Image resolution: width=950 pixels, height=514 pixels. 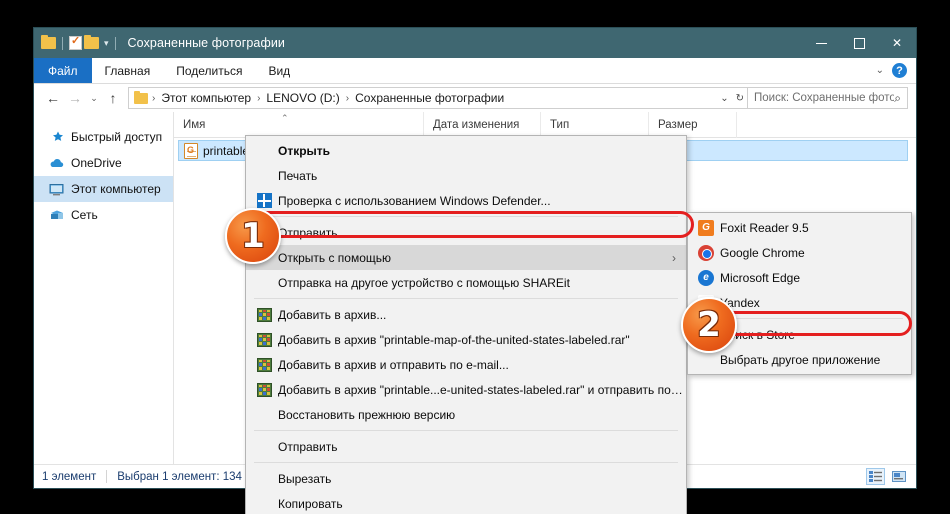 What do you see at coordinates (466, 502) in the screenshot?
I see `menu-item-copy: Копировать` at bounding box center [466, 502].